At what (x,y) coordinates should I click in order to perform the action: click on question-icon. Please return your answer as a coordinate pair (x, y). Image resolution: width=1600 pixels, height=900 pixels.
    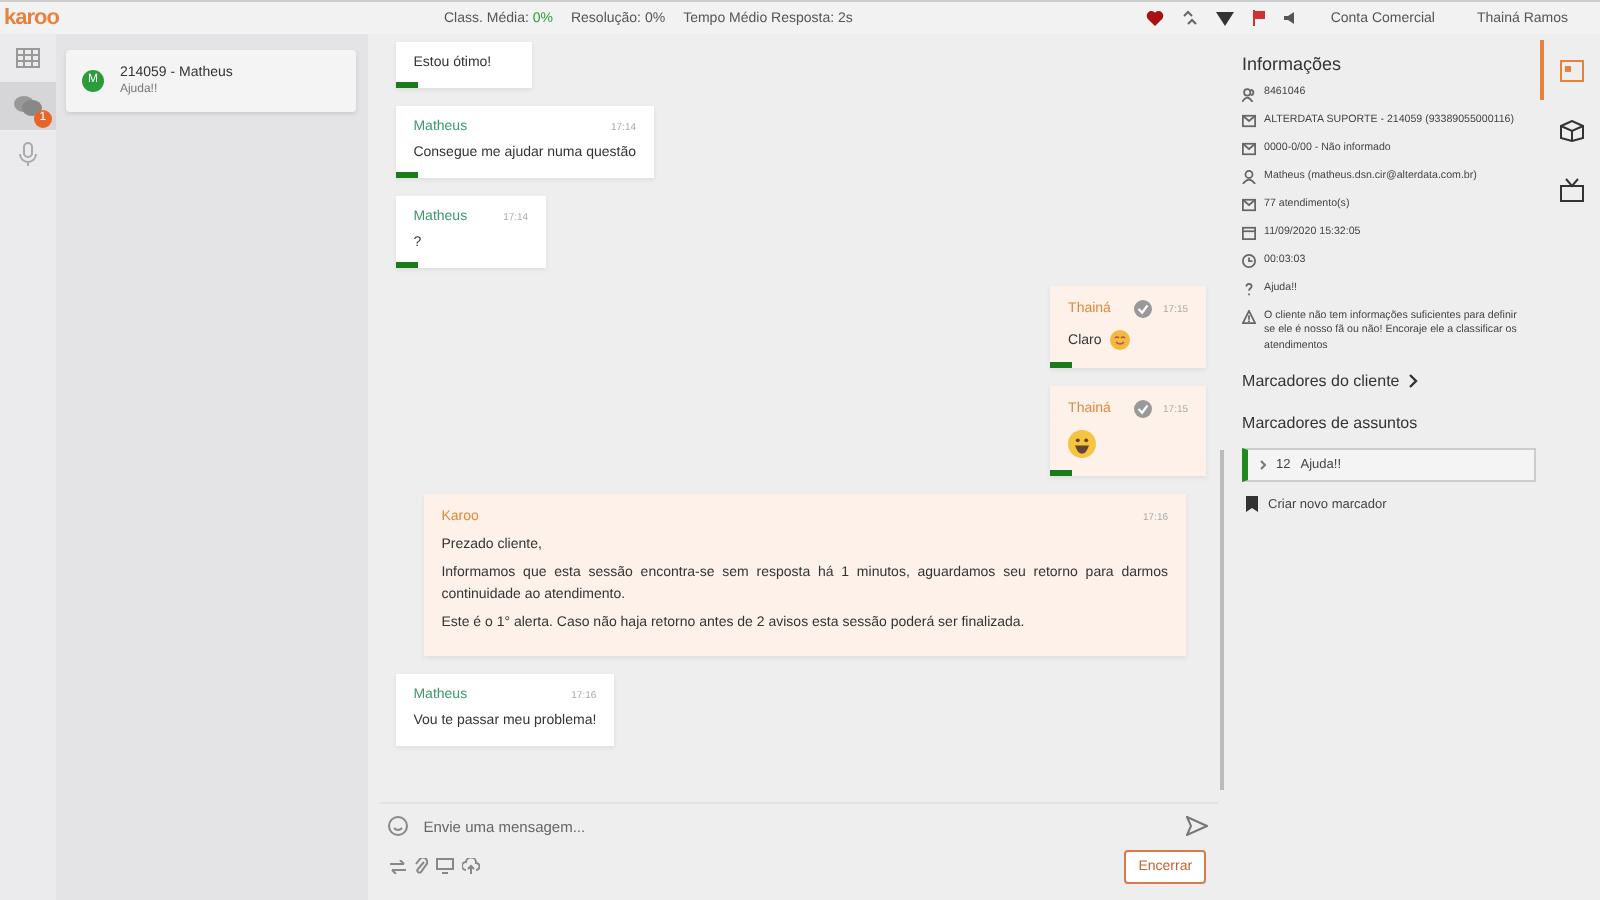
    Looking at the image, I should click on (1249, 289).